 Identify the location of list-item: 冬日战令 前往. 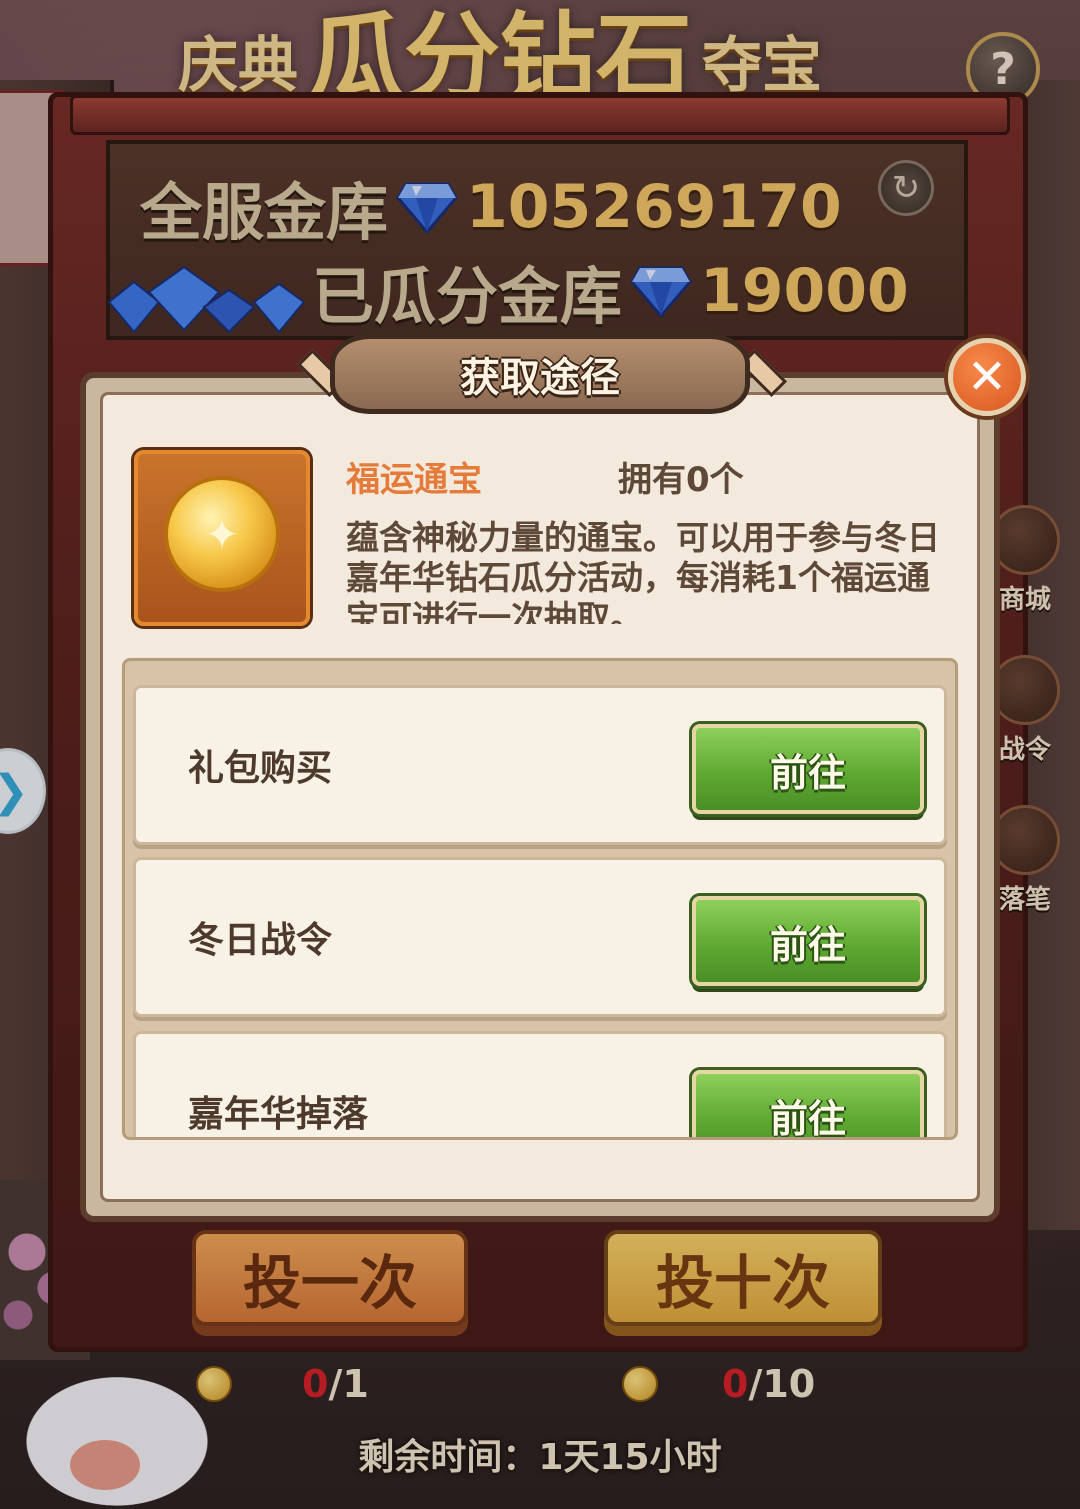
(540, 937).